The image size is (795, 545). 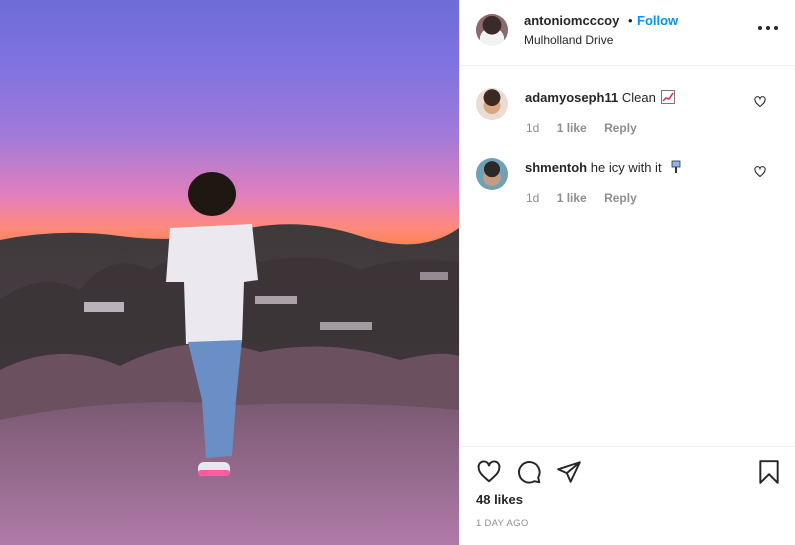 What do you see at coordinates (571, 97) in the screenshot?
I see `commenter-username: adamyoseph11` at bounding box center [571, 97].